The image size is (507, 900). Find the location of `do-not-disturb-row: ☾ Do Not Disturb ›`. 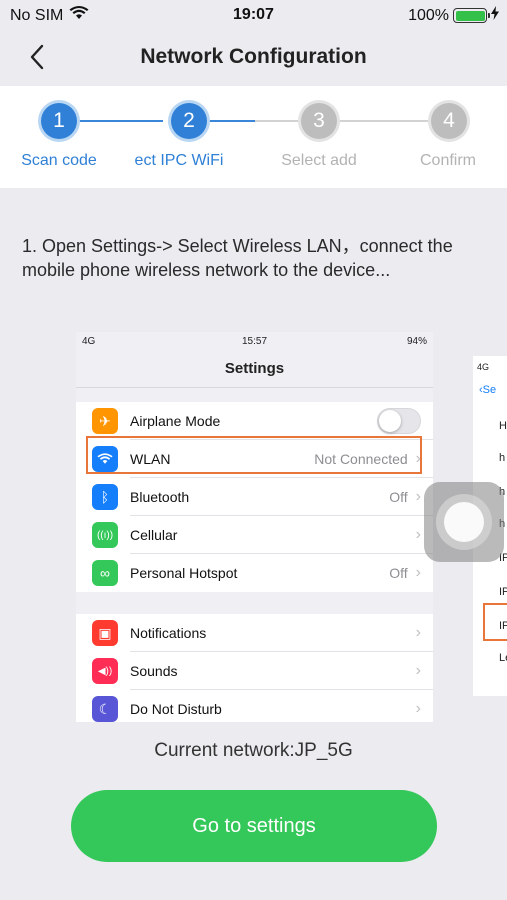

do-not-disturb-row: ☾ Do Not Disturb › is located at coordinates (254, 706).